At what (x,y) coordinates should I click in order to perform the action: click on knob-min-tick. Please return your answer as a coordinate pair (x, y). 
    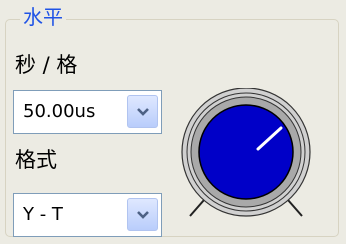
    Looking at the image, I should click on (197, 208).